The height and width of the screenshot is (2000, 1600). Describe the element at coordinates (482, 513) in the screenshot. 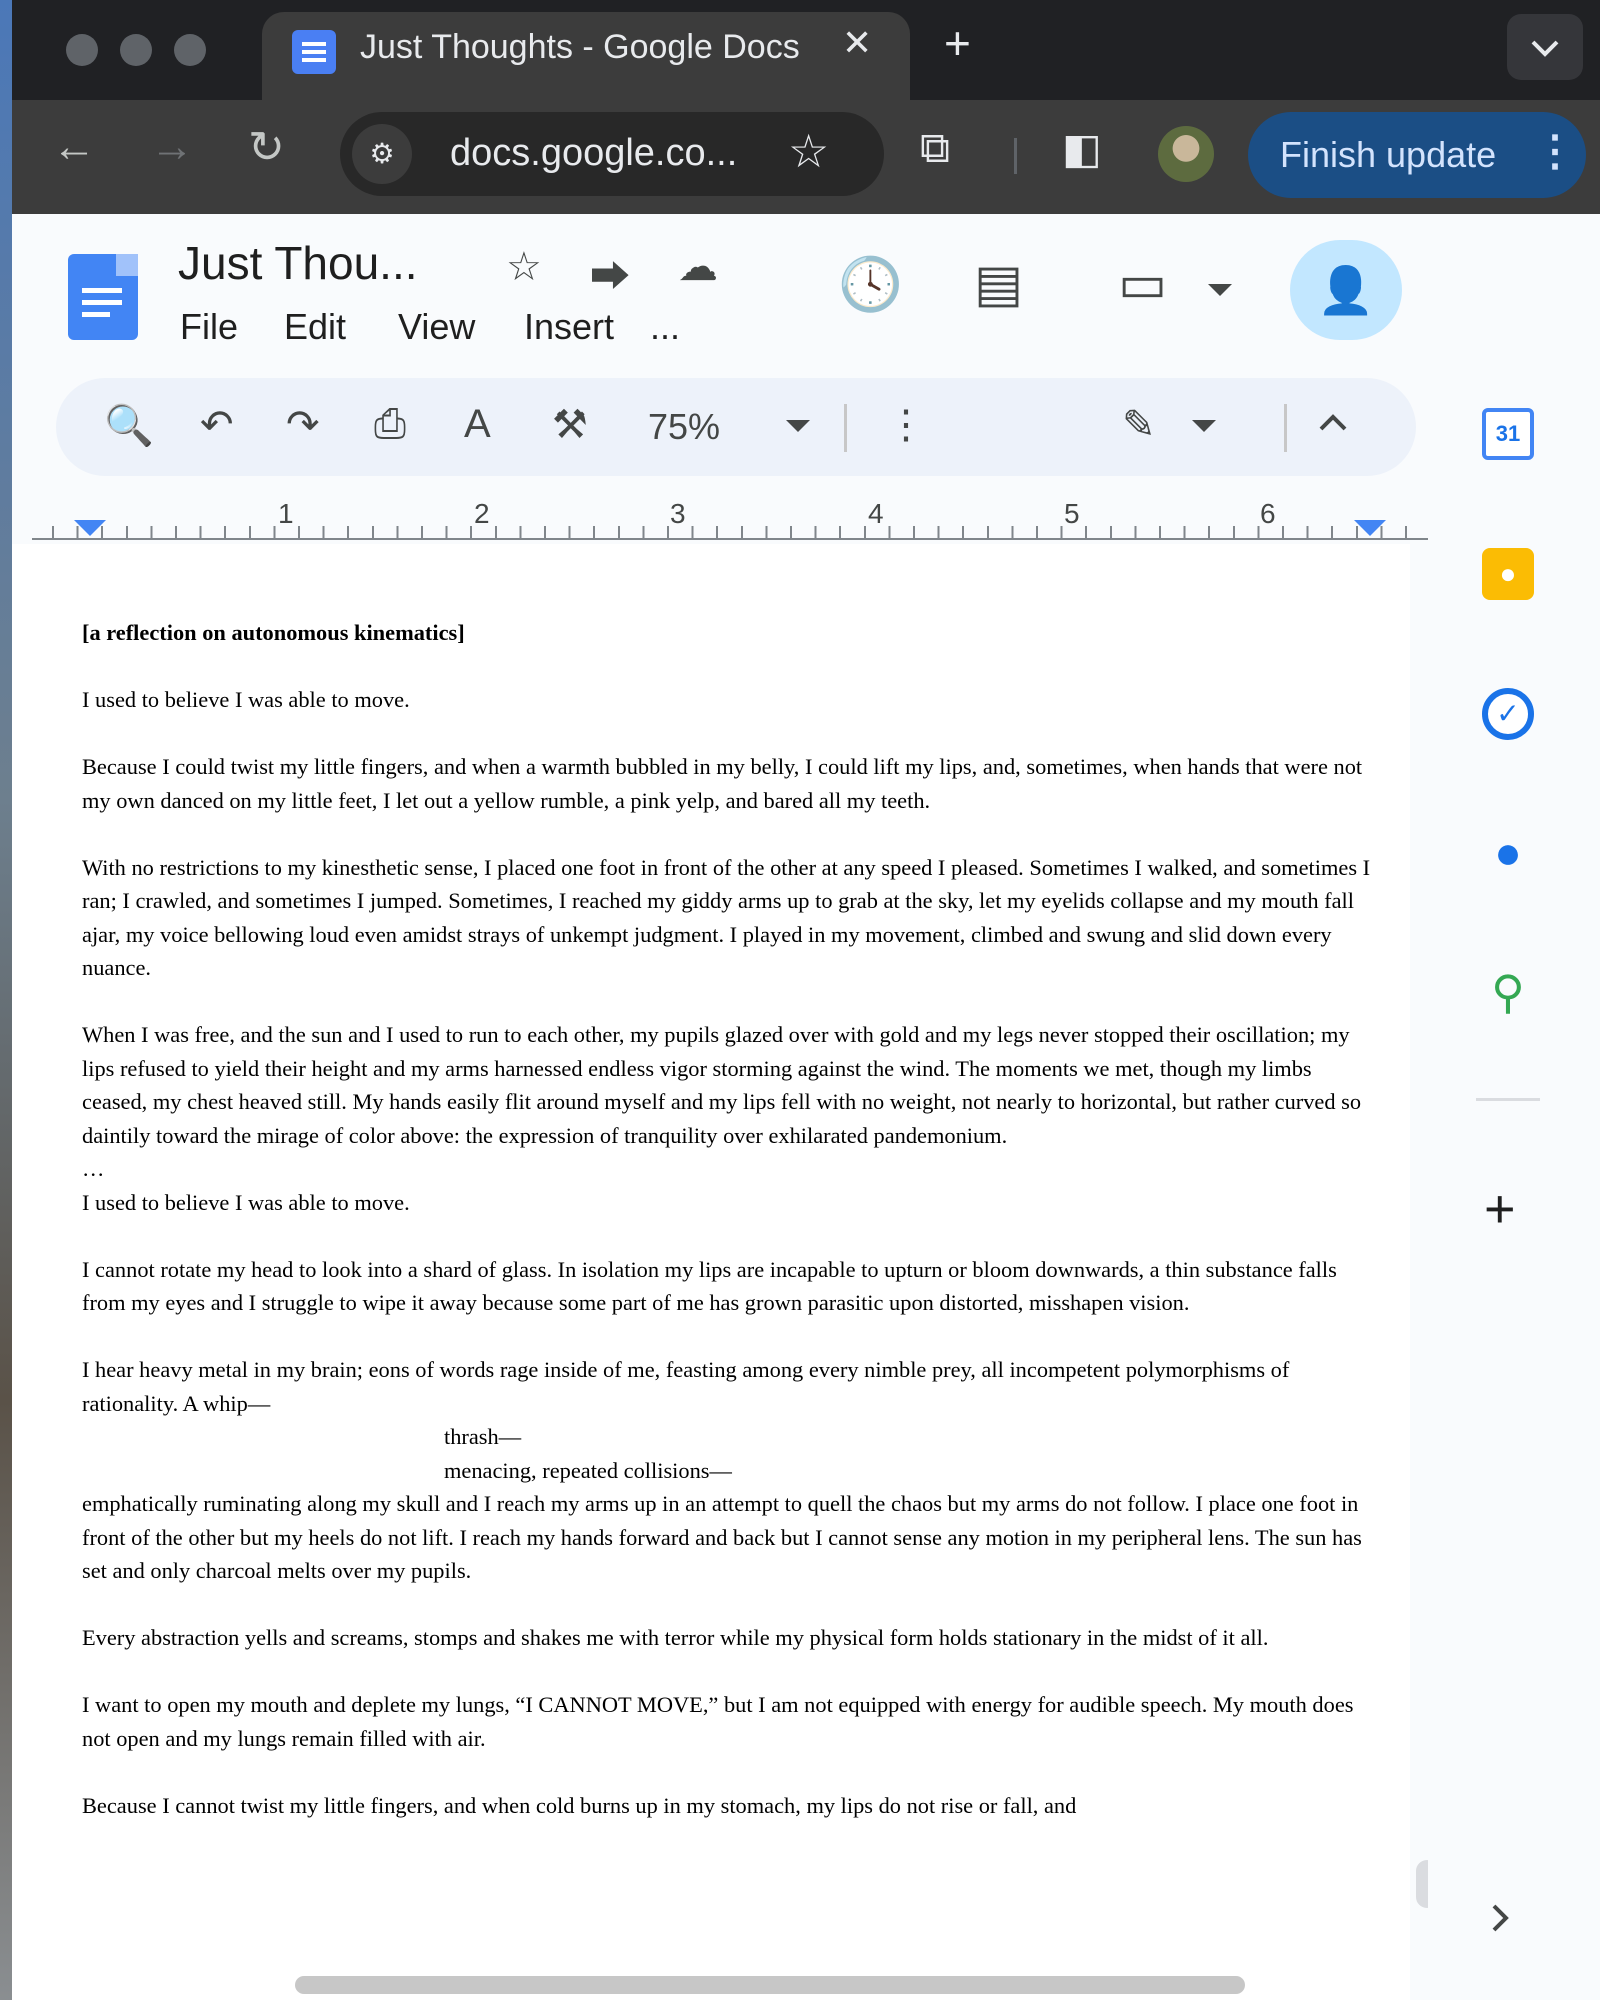

I see `ruler-number: 2` at that location.